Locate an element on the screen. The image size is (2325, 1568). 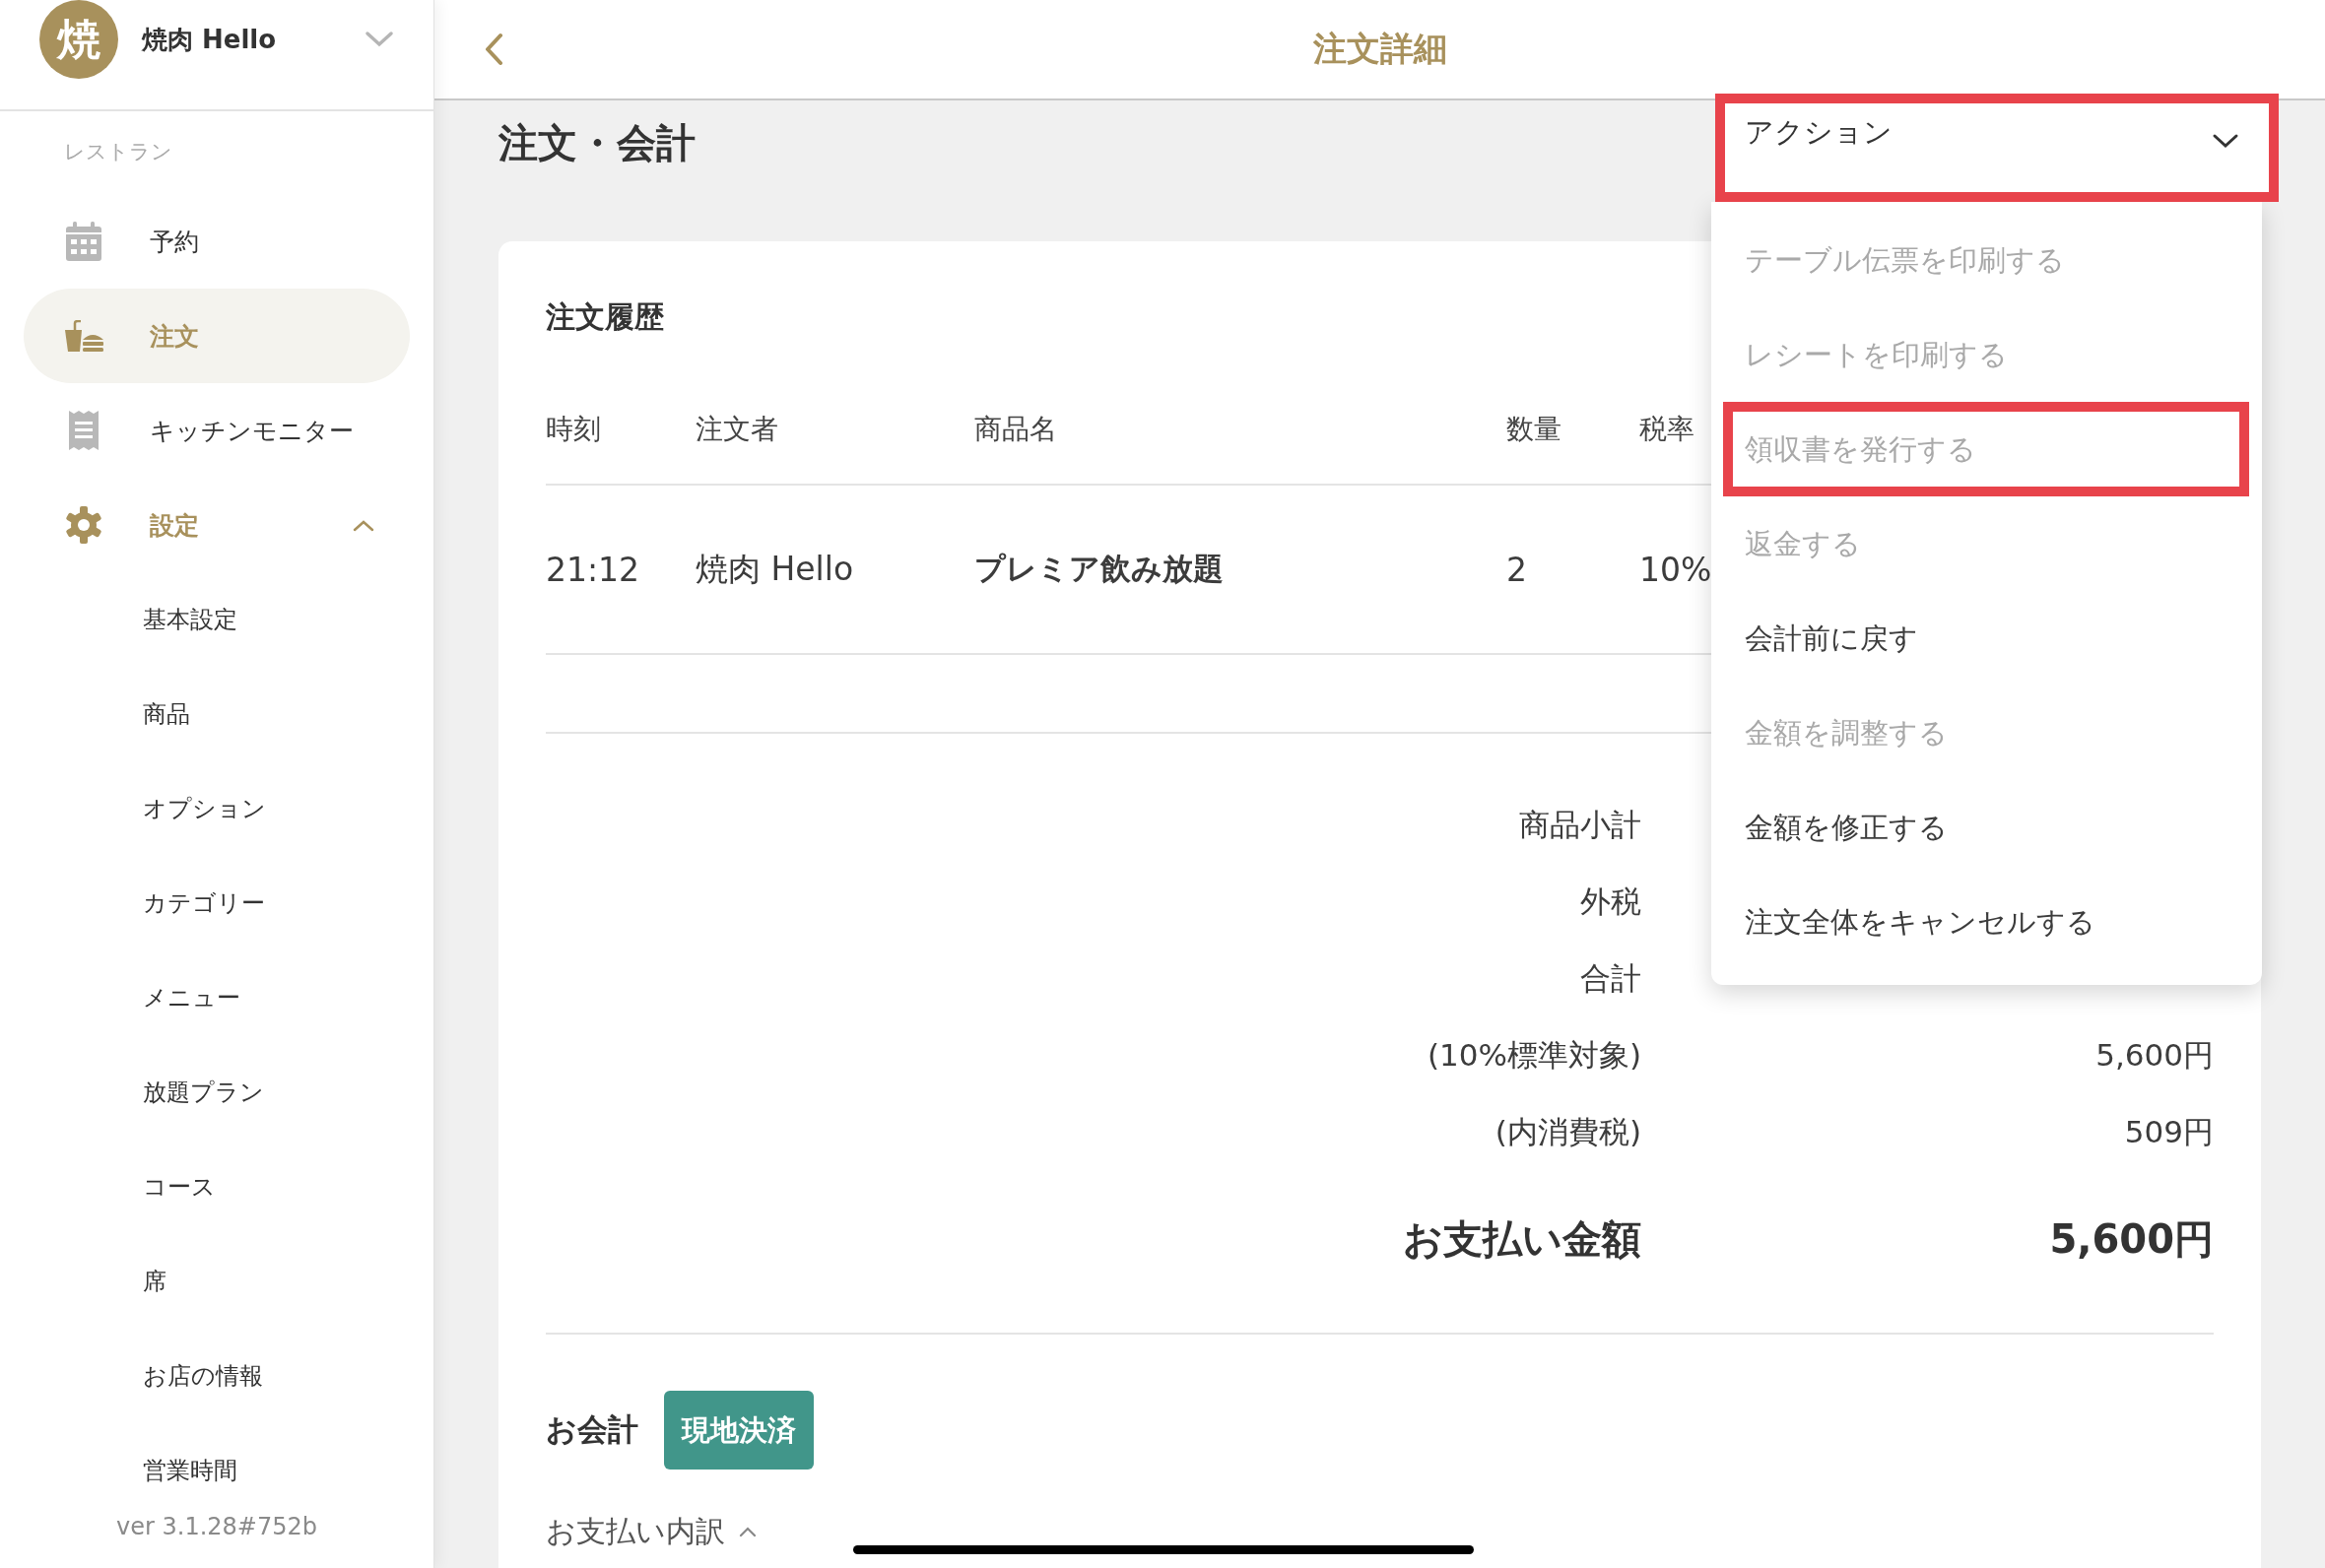
sub-nav-item: オプション is located at coordinates (217, 809).